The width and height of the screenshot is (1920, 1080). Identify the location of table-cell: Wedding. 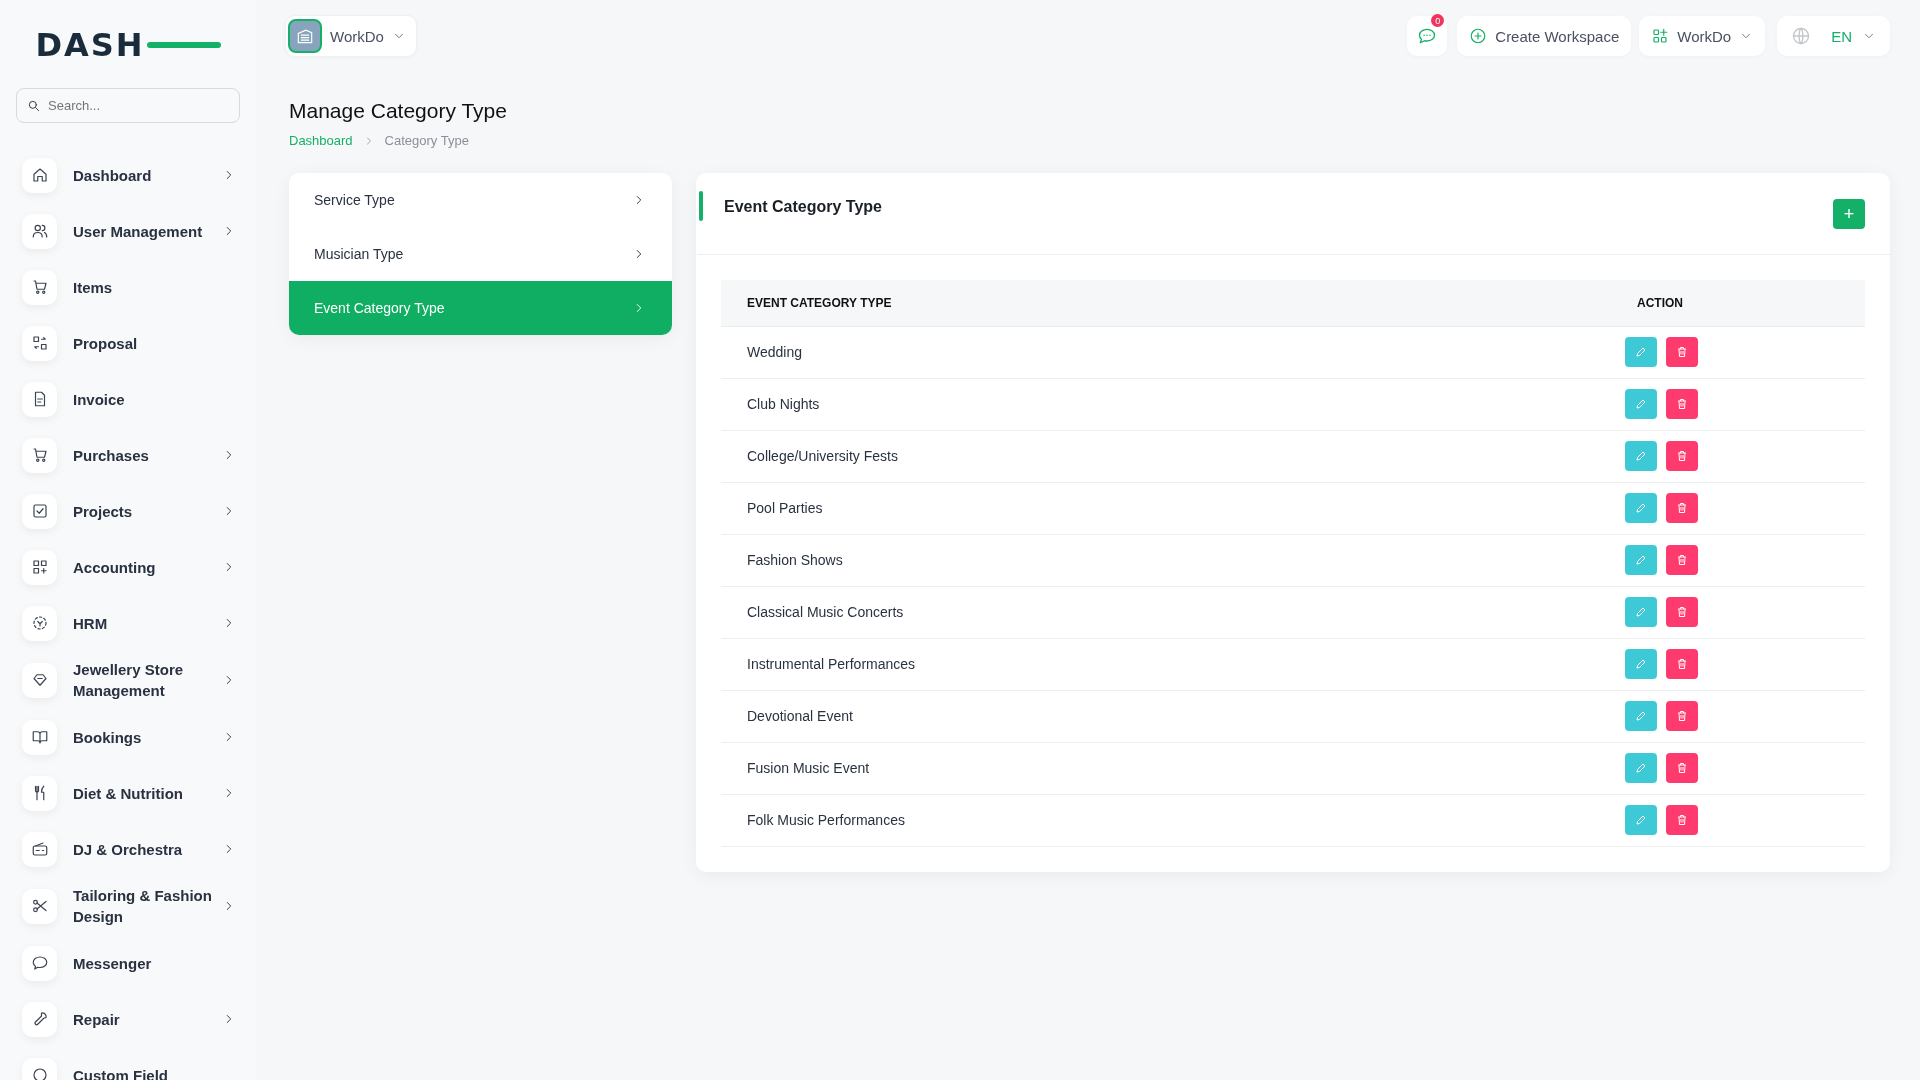
(1173, 352).